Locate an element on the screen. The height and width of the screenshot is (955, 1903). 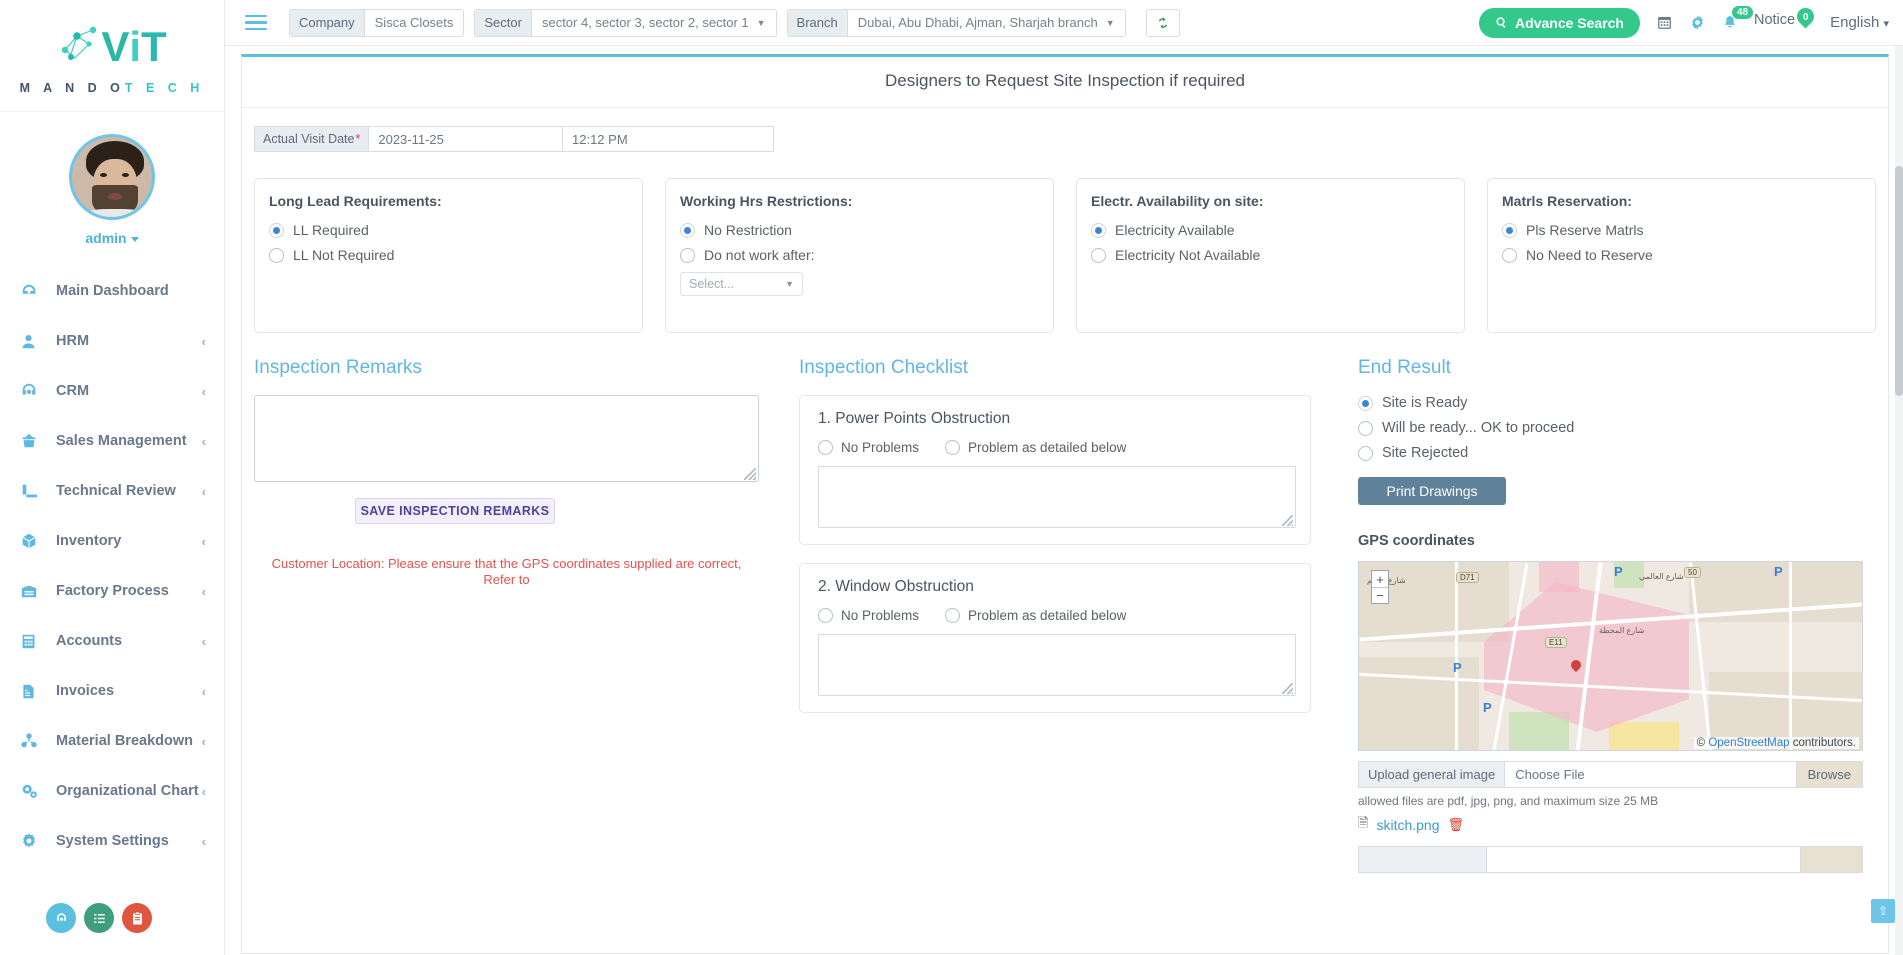
sidebar-item-accounts: Accounts ‹ is located at coordinates (112, 641).